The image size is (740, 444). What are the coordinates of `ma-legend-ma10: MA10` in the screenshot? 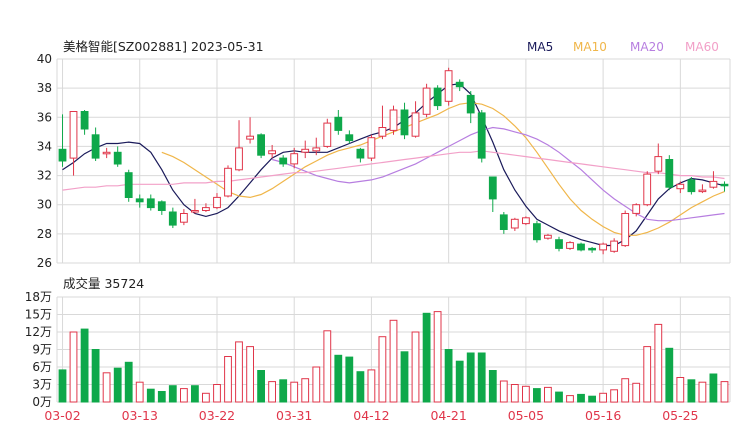 It's located at (590, 47).